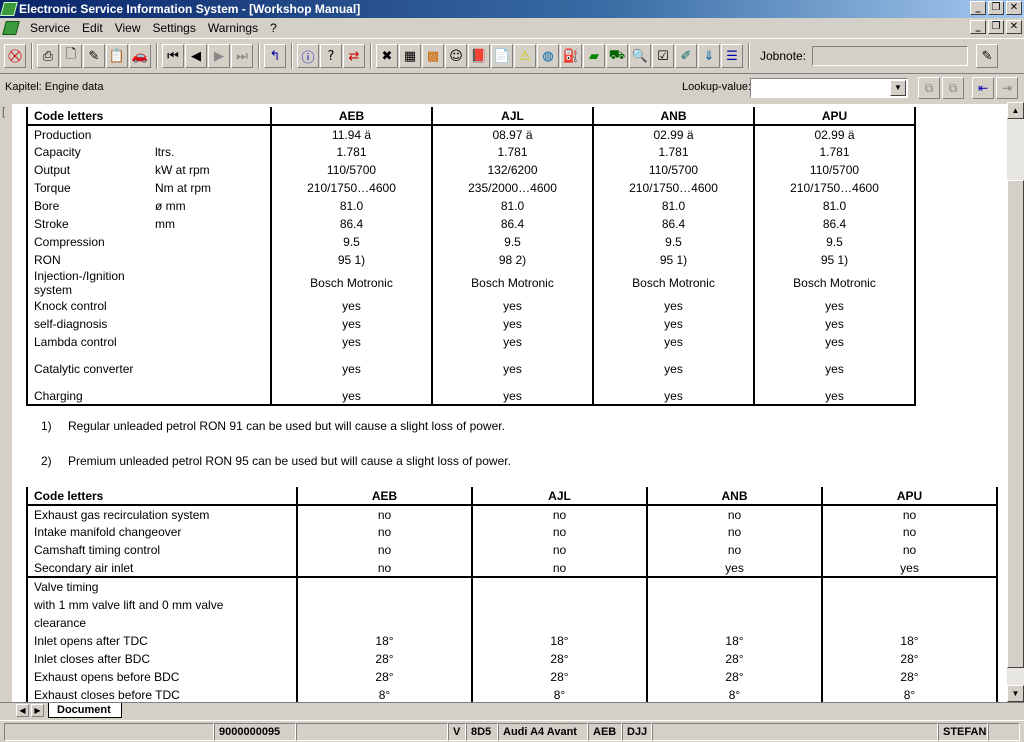 The width and height of the screenshot is (1024, 742). I want to click on menu-help: ?, so click(273, 28).